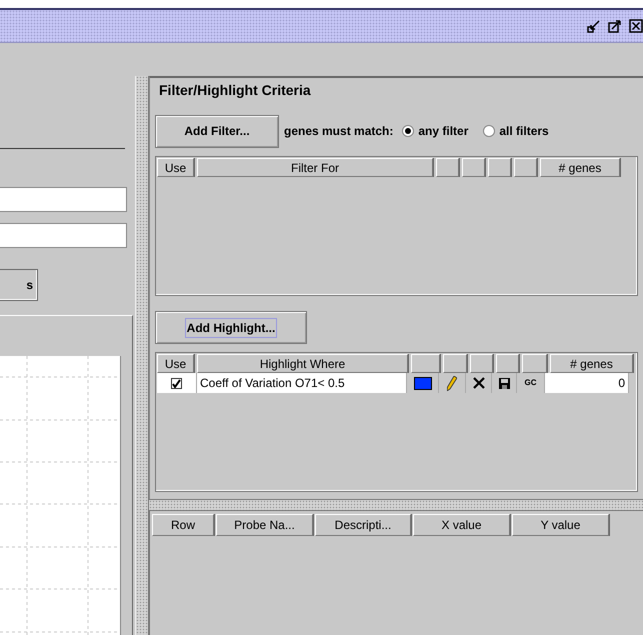  What do you see at coordinates (587, 383) in the screenshot?
I see `table-cell: 0` at bounding box center [587, 383].